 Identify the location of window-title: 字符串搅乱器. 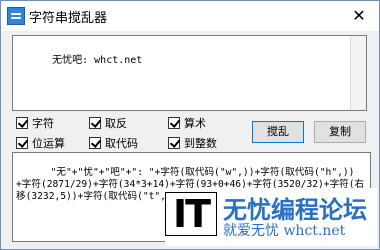
(68, 18).